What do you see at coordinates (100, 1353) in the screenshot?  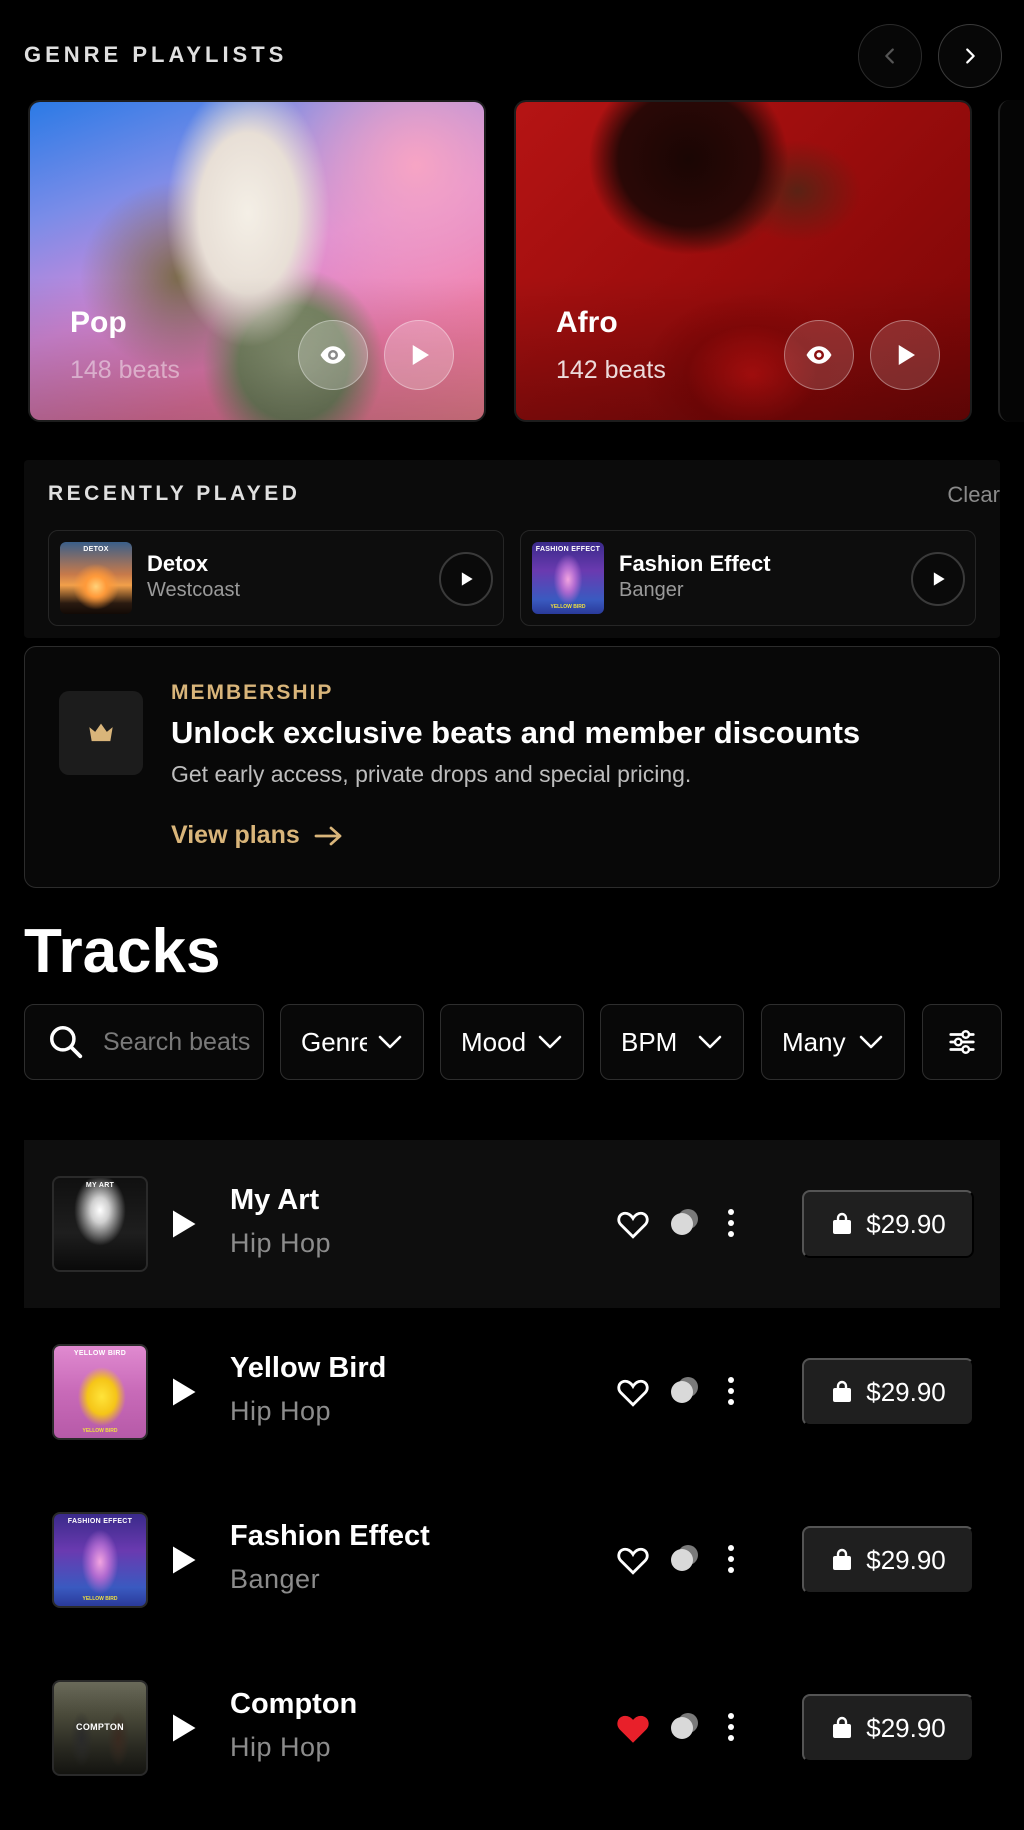 I see `cover-text: YELLOW BIRD` at bounding box center [100, 1353].